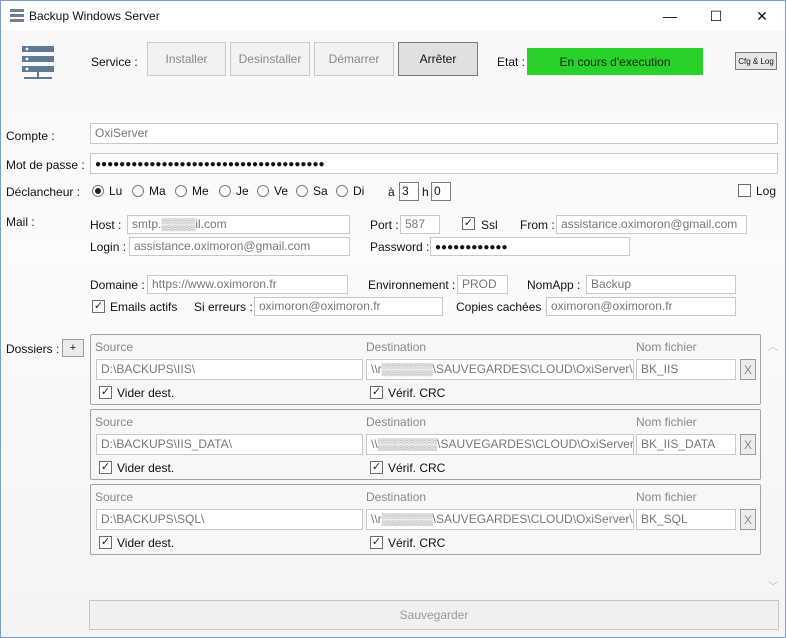 This screenshot has height=638, width=786. Describe the element at coordinates (186, 59) in the screenshot. I see `install-button: Installer` at that location.